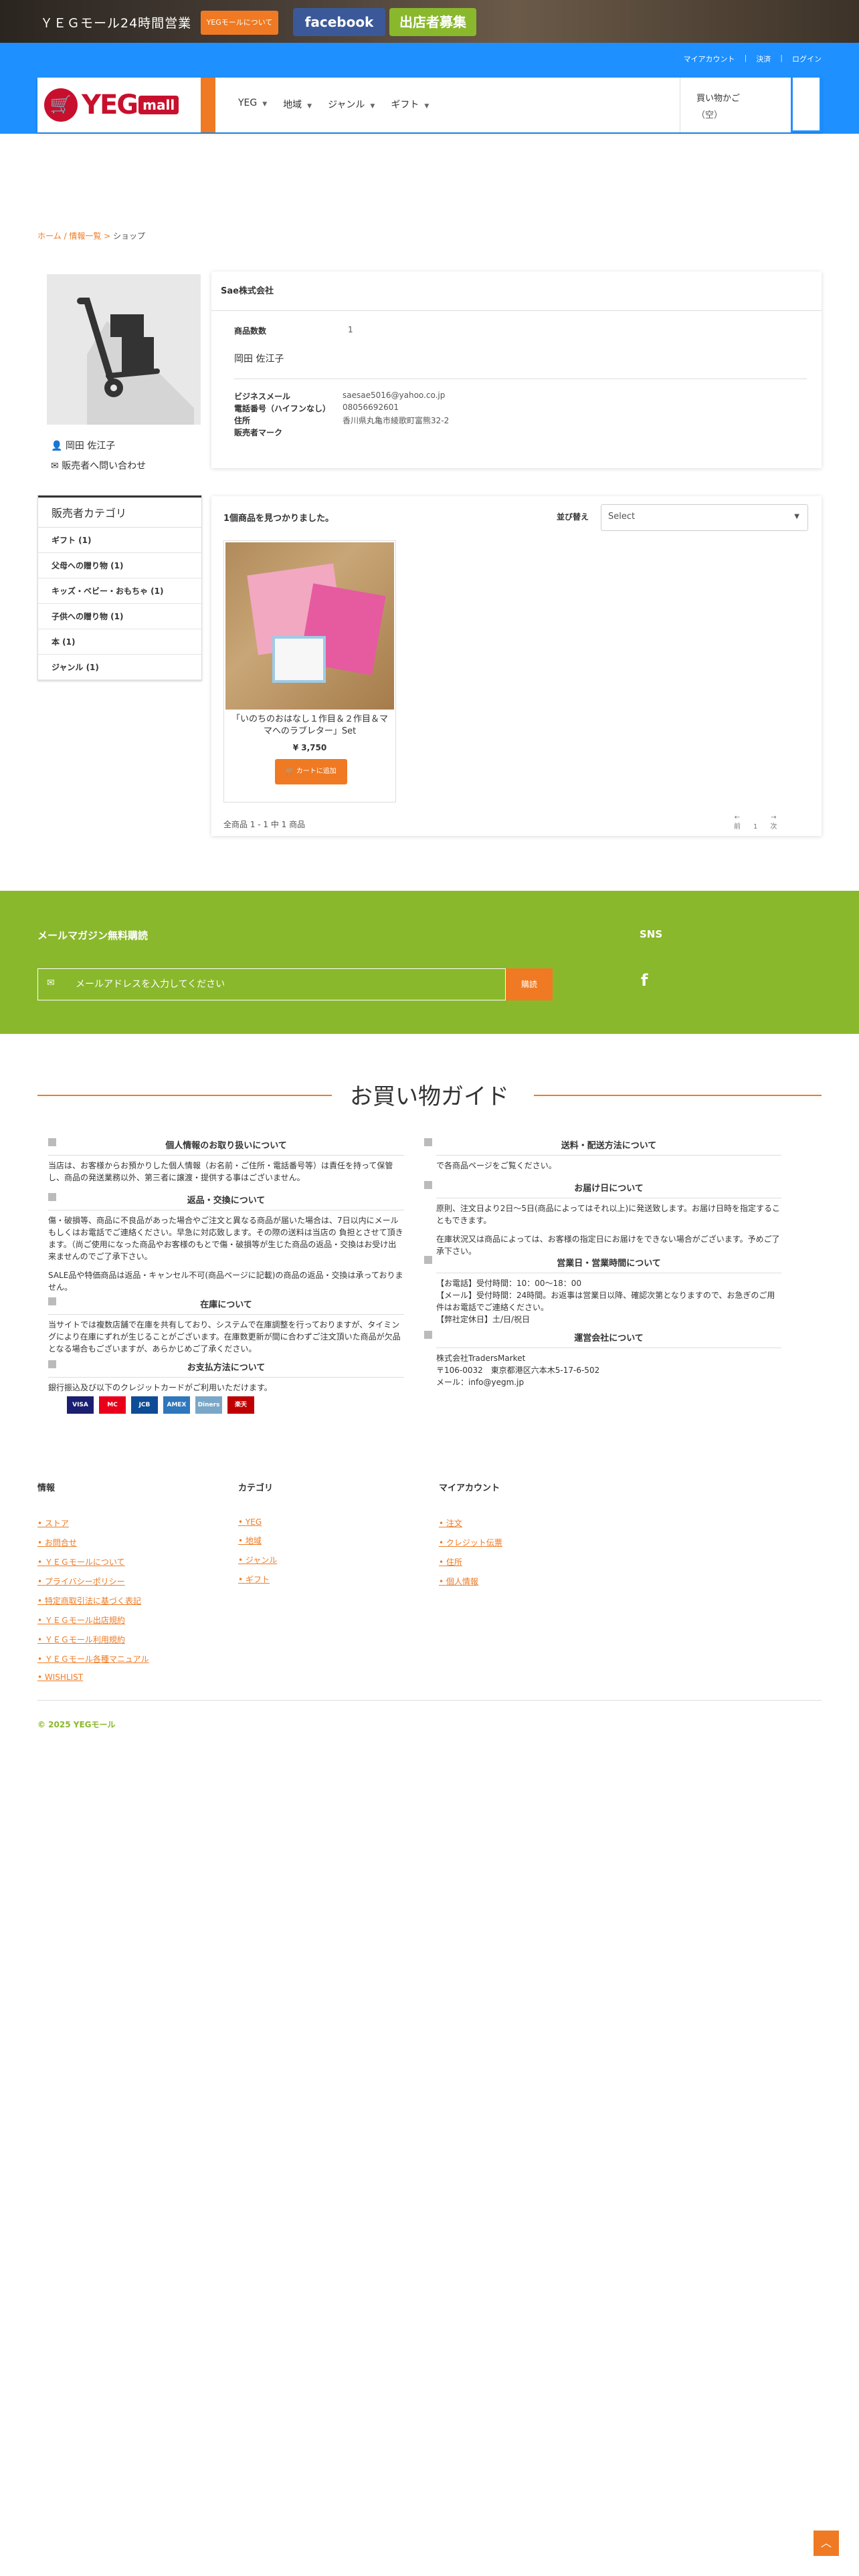 The width and height of the screenshot is (859, 2576). I want to click on product-name: 「いのちのおはなし１作目＆２作目＆ママへのラブレター」Set, so click(310, 726).